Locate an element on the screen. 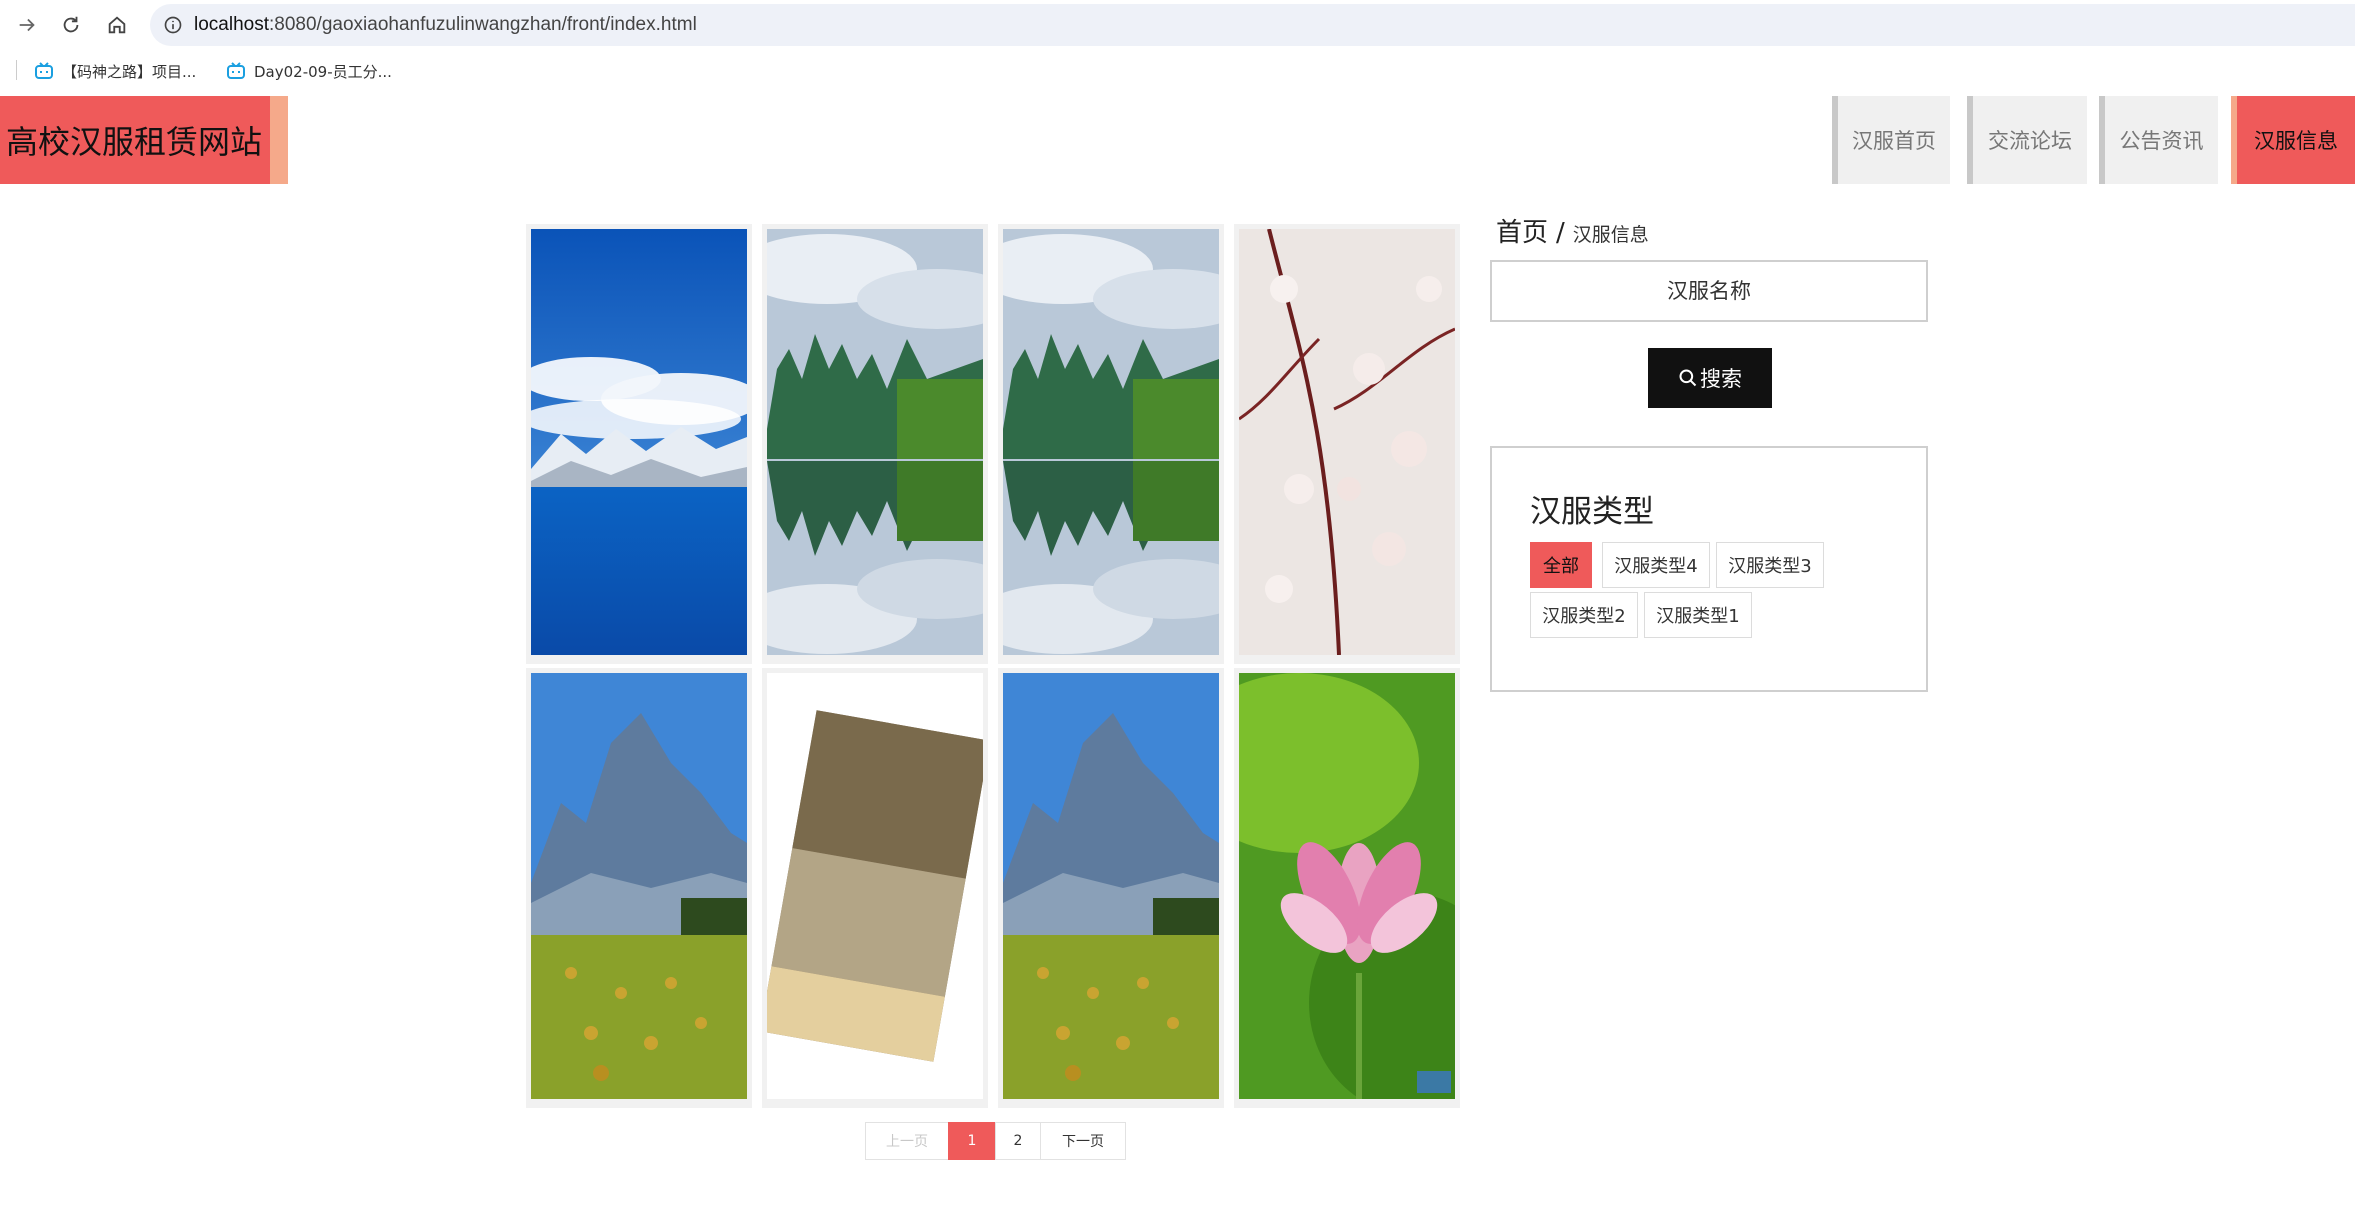 Image resolution: width=2355 pixels, height=1223 pixels. tilted-landscape-image is located at coordinates (875, 886).